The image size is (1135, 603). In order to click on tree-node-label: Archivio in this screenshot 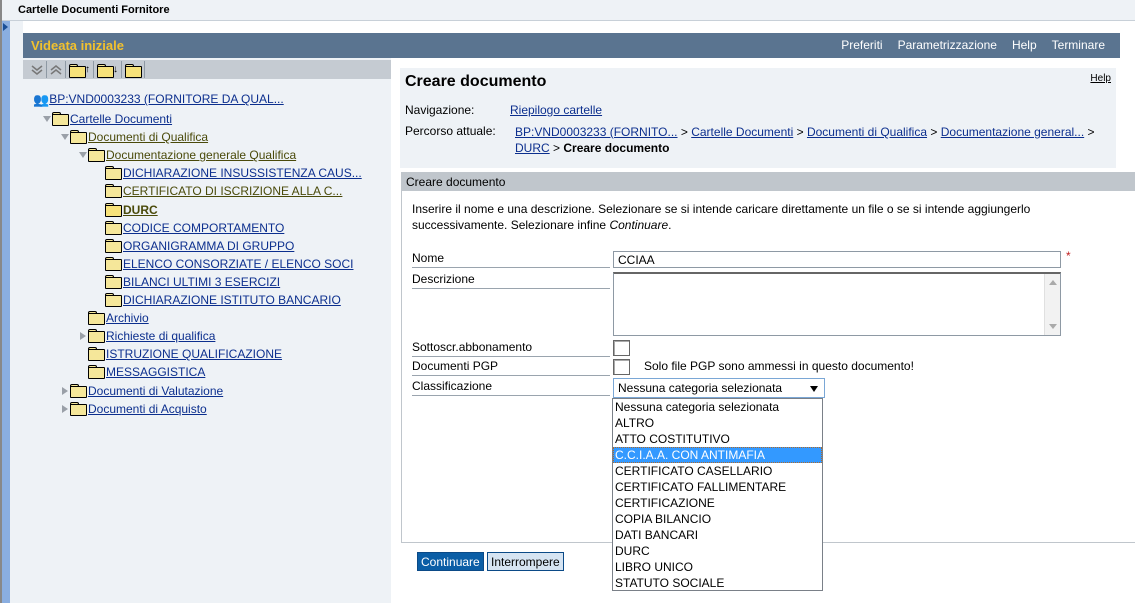, I will do `click(127, 318)`.